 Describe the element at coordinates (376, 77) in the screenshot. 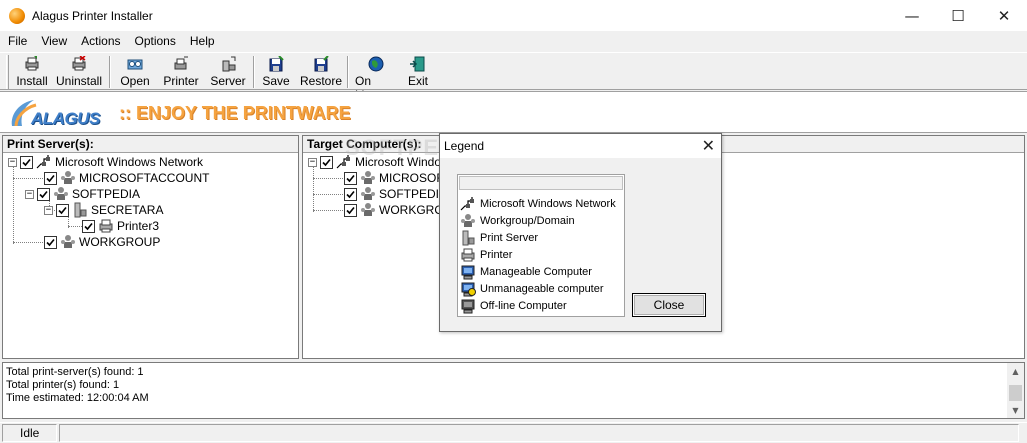

I see `online-button: On Line` at that location.